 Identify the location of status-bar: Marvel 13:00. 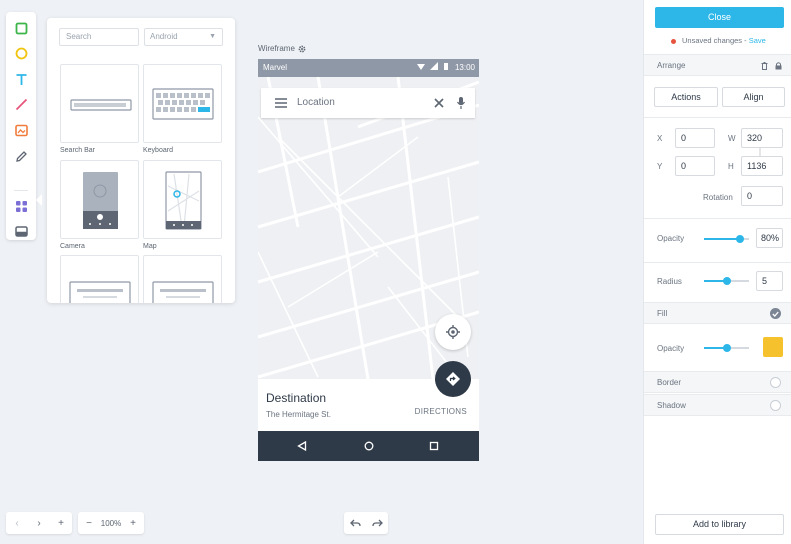
(368, 68).